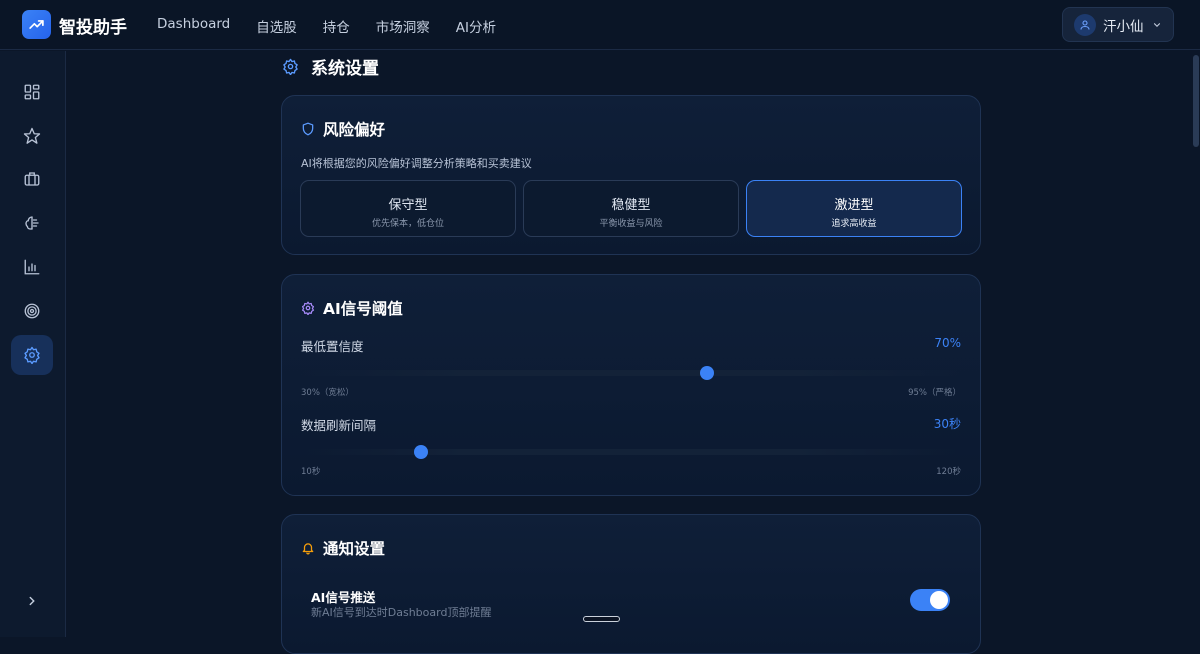 This screenshot has height=654, width=1200. What do you see at coordinates (332, 346) in the screenshot?
I see `confidence-label: 最低置信度` at bounding box center [332, 346].